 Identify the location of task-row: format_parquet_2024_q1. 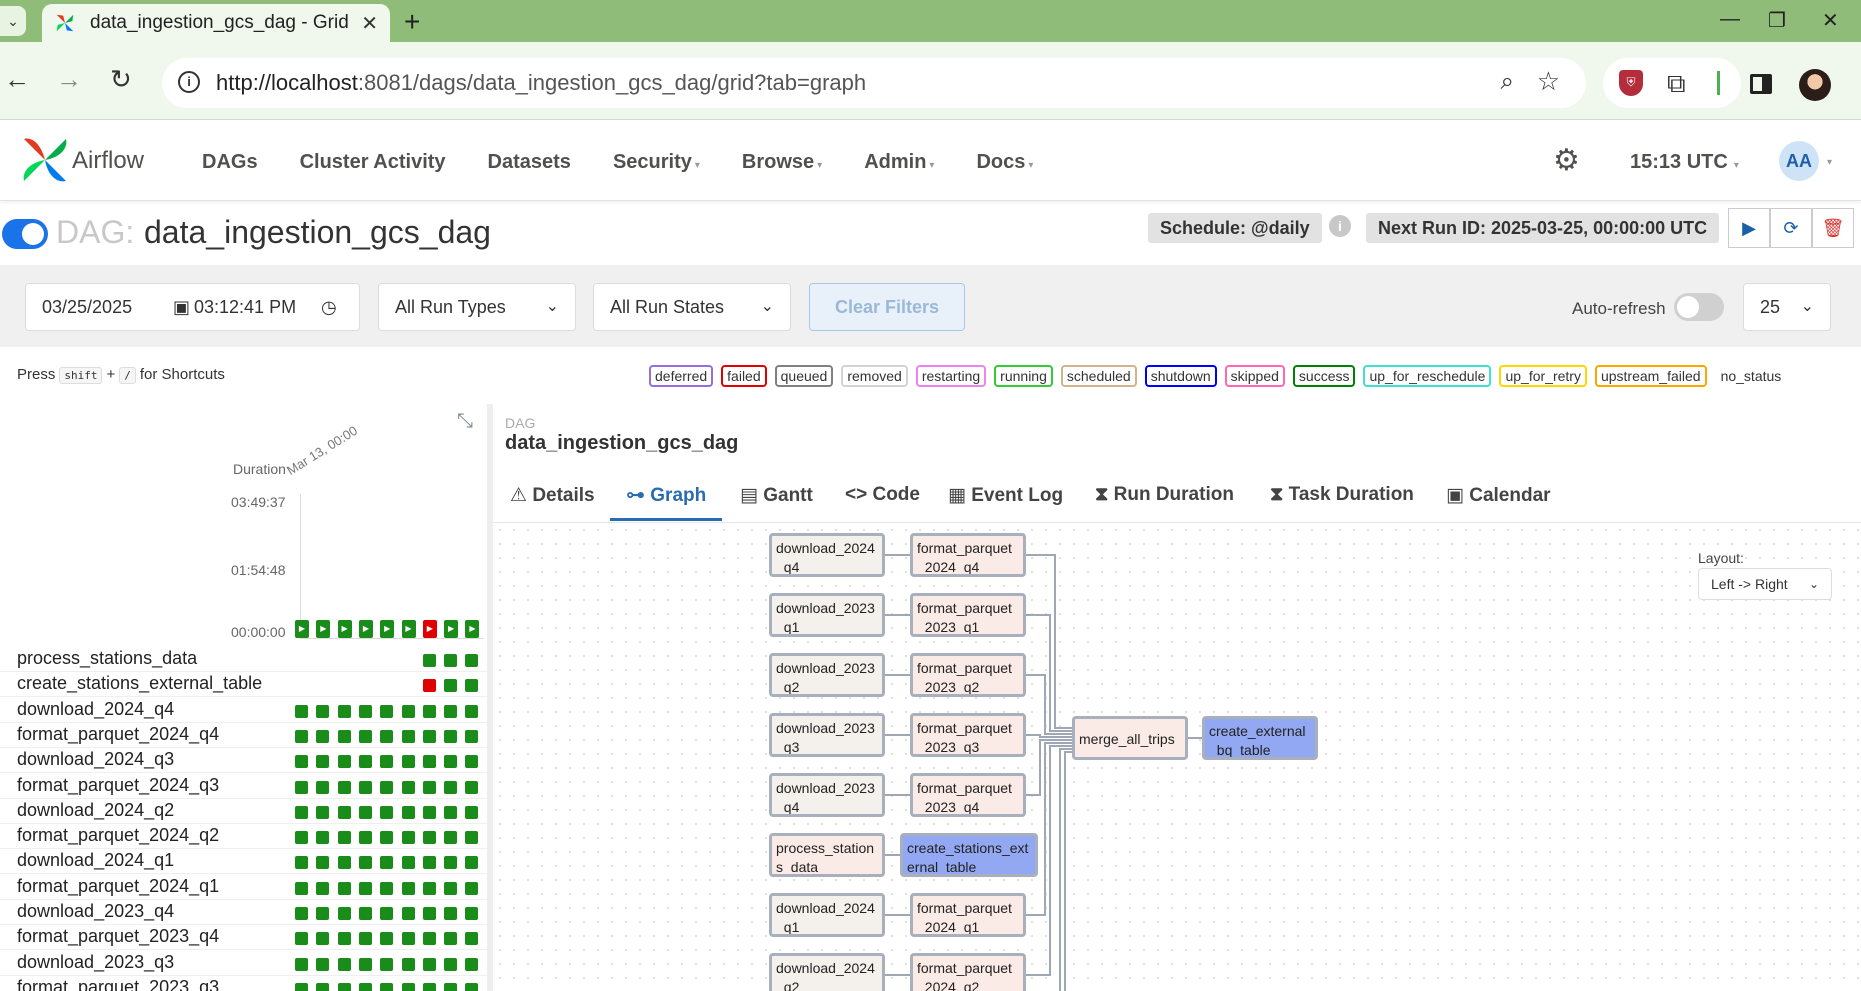
(243, 887).